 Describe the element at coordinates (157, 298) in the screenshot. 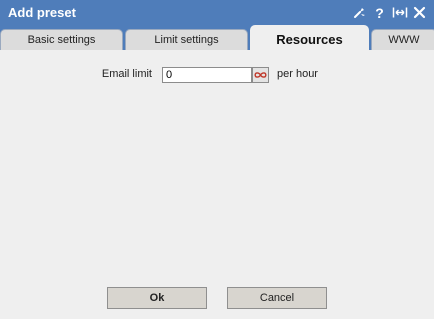

I see `ok-button: Ok` at that location.